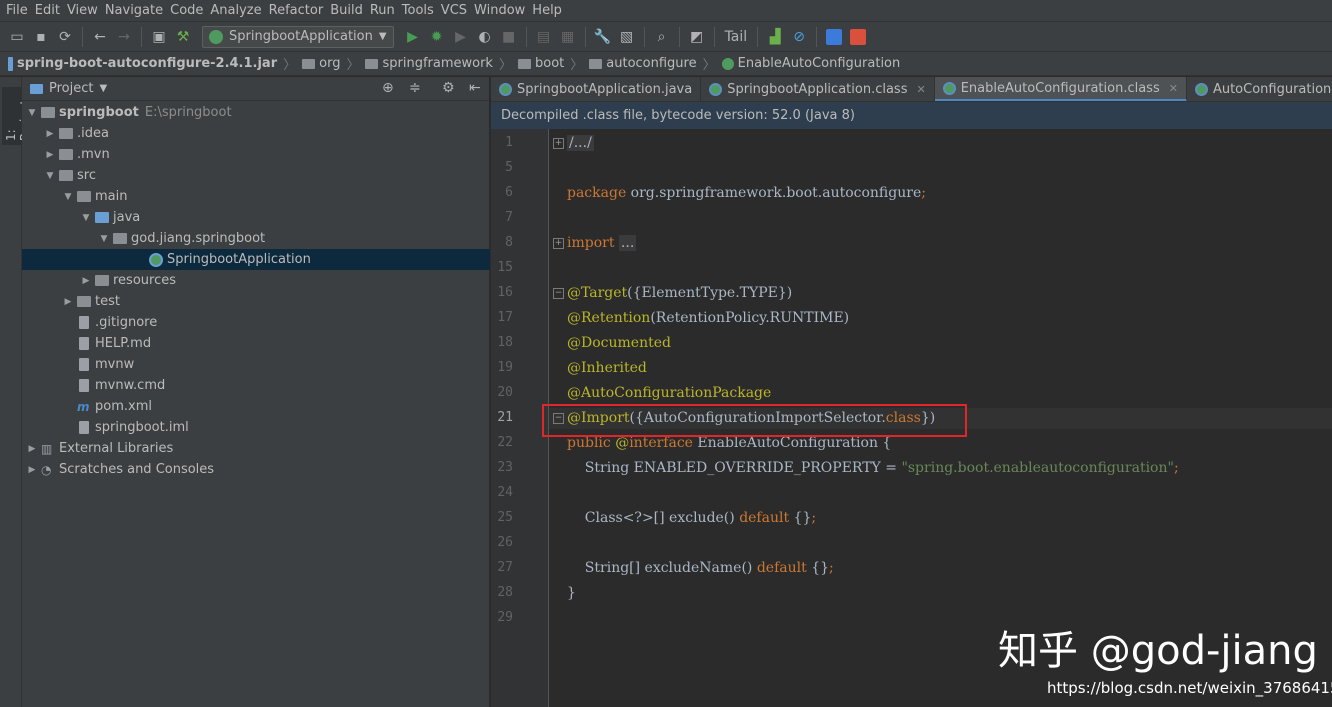 The height and width of the screenshot is (707, 1332). Describe the element at coordinates (775, 37) in the screenshot. I see `monitor-icon: ▟` at that location.